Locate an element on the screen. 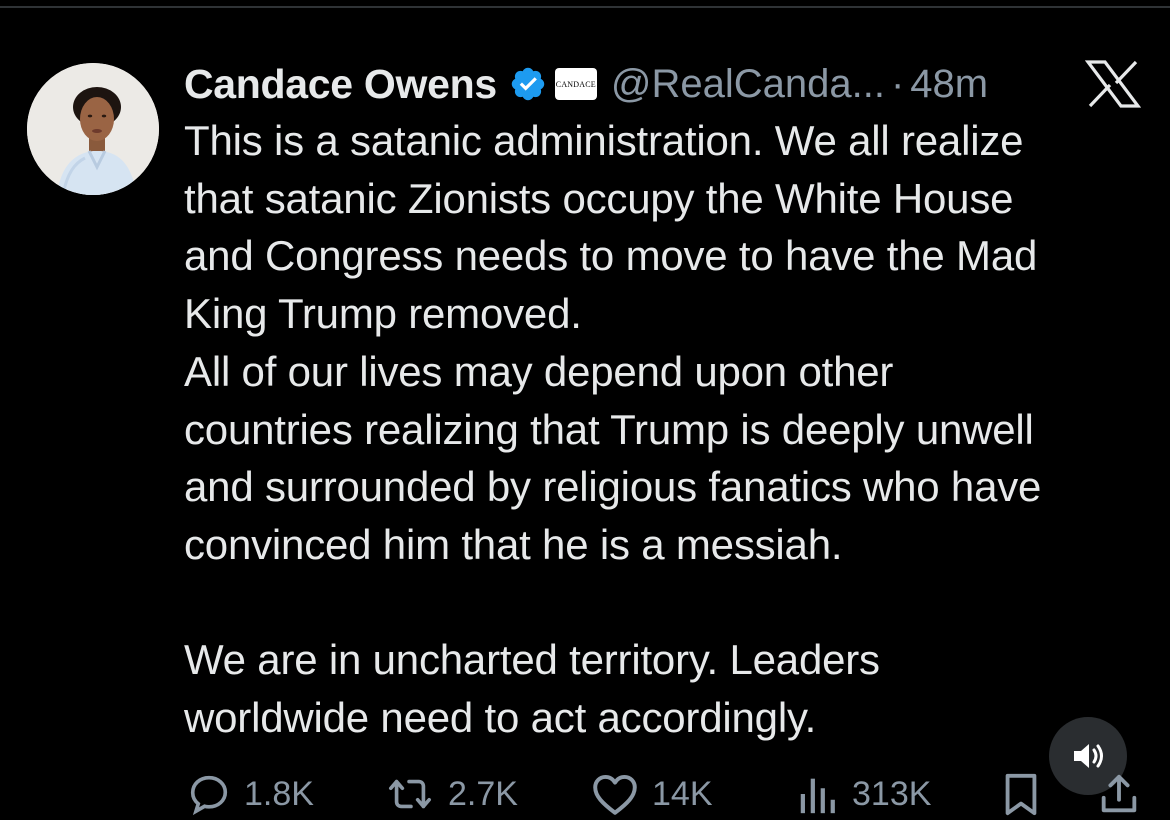 The image size is (1170, 820). view-count: 313K is located at coordinates (892, 793).